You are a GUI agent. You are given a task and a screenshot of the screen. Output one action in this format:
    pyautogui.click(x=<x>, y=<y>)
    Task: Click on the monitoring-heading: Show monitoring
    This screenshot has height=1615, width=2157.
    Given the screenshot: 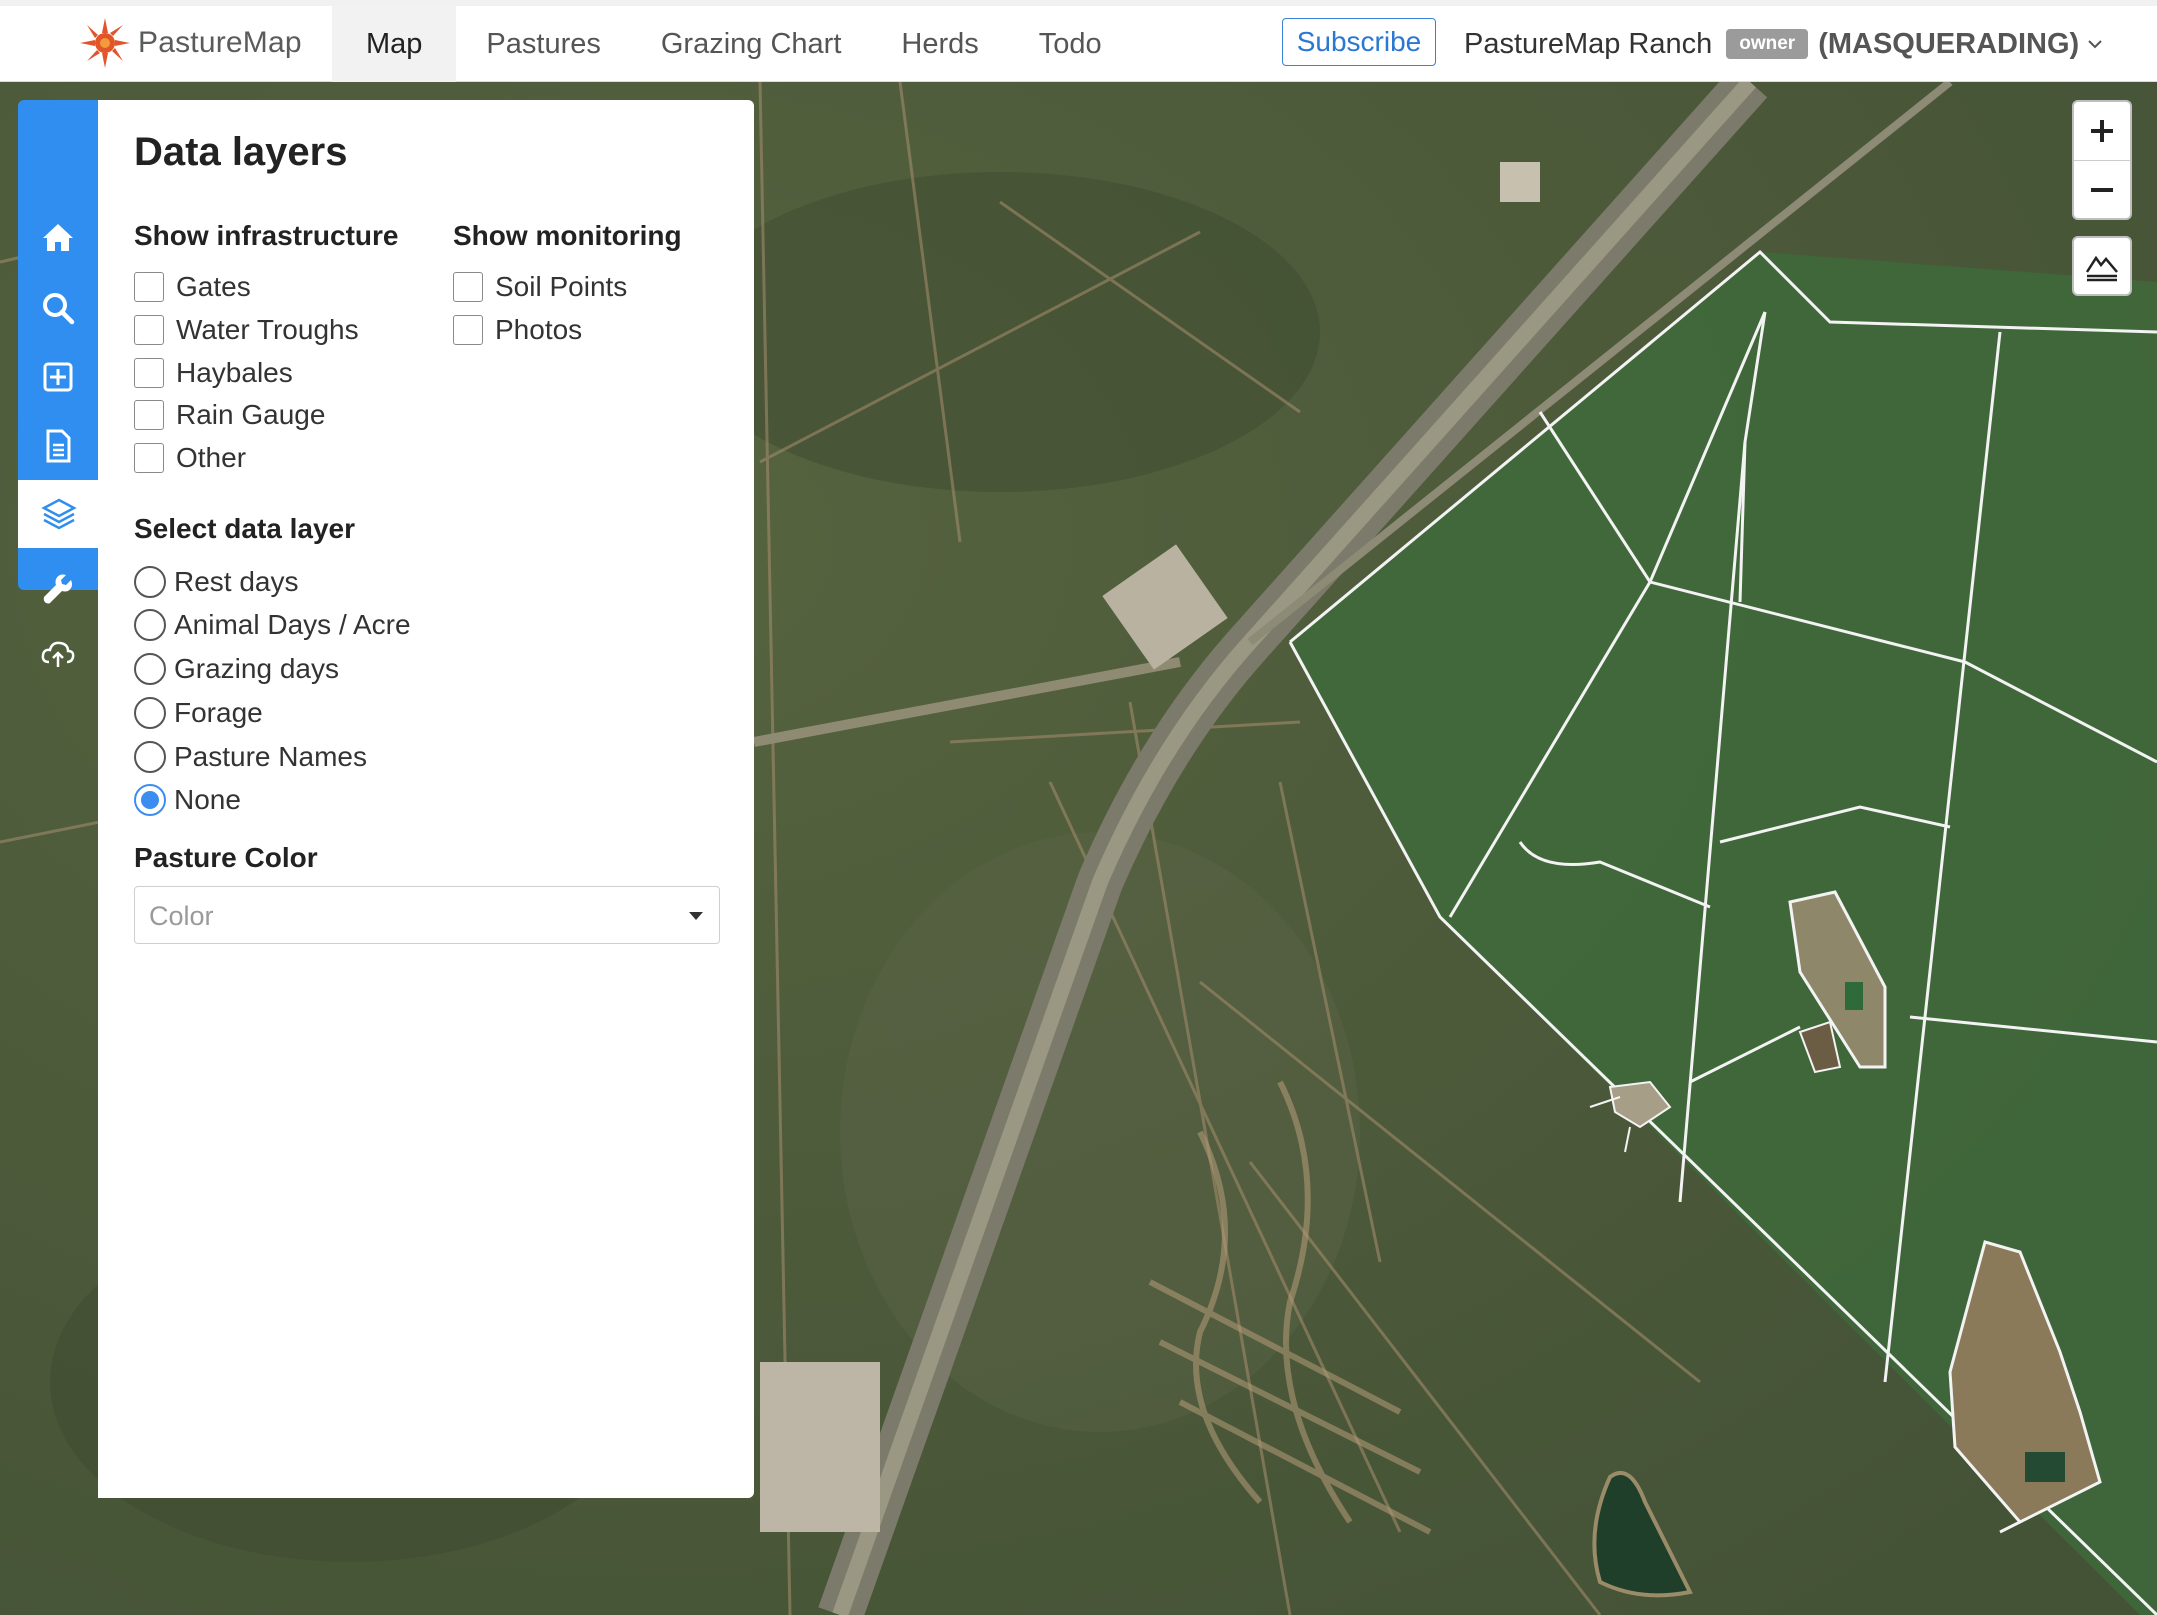 What is the action you would take?
    pyautogui.click(x=567, y=235)
    